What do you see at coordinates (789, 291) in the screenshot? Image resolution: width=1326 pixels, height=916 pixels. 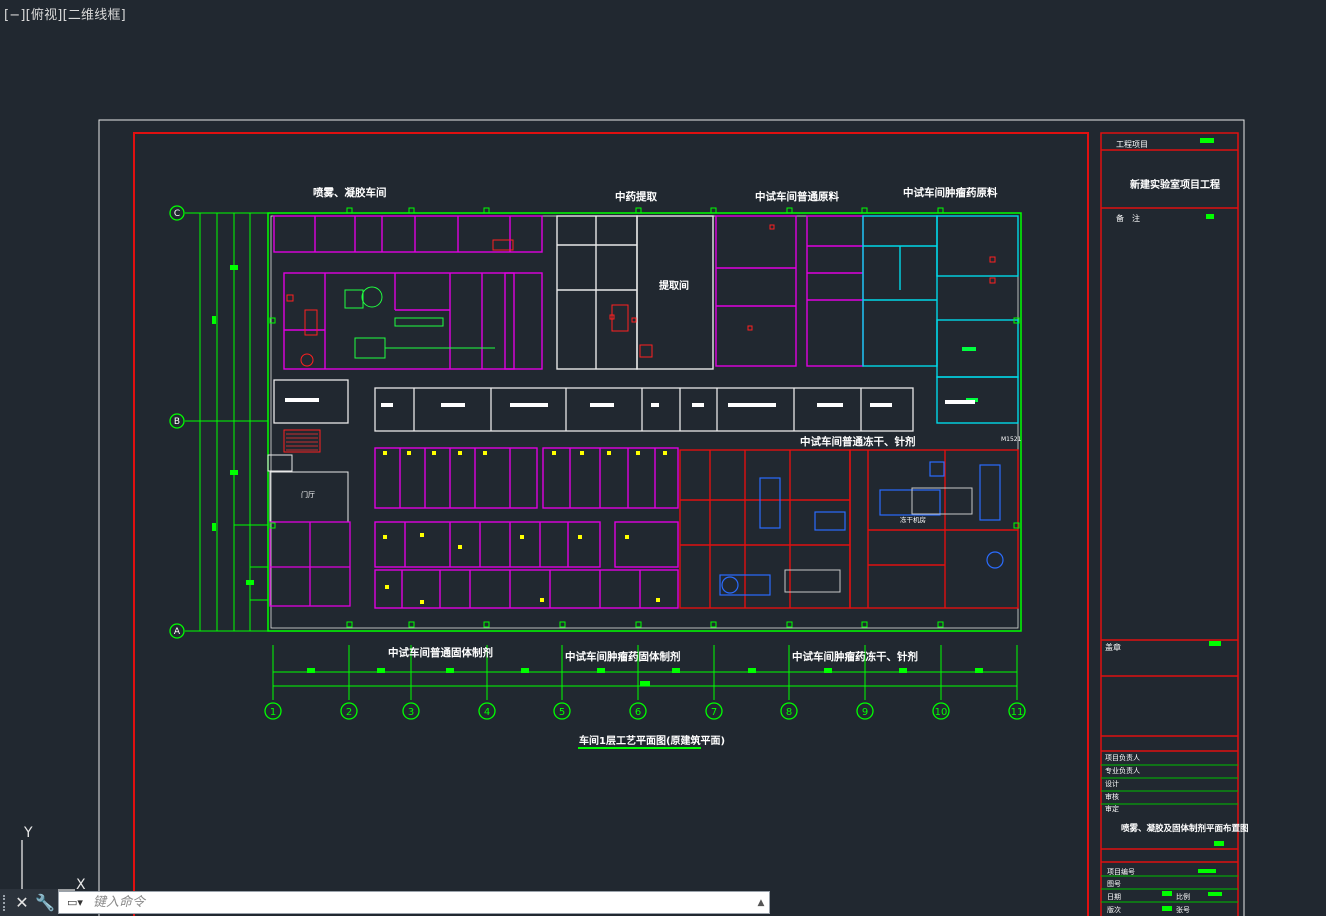 I see `pilot-raw-walls` at bounding box center [789, 291].